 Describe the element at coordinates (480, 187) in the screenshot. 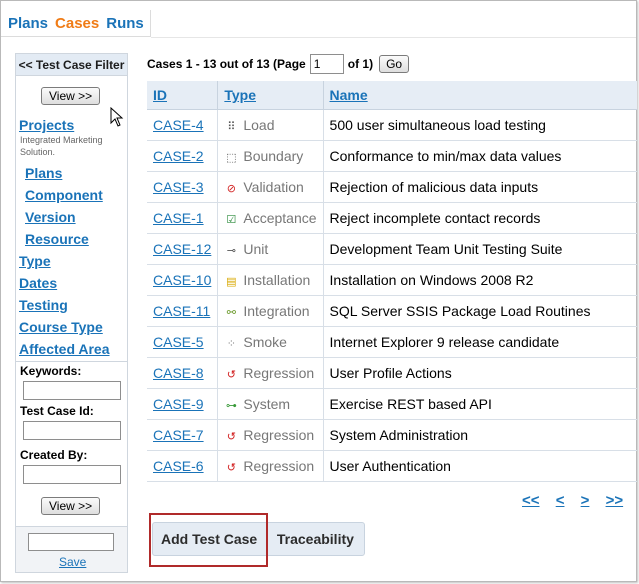

I see `case-name-cell: Rejection of malicious data inputs` at that location.